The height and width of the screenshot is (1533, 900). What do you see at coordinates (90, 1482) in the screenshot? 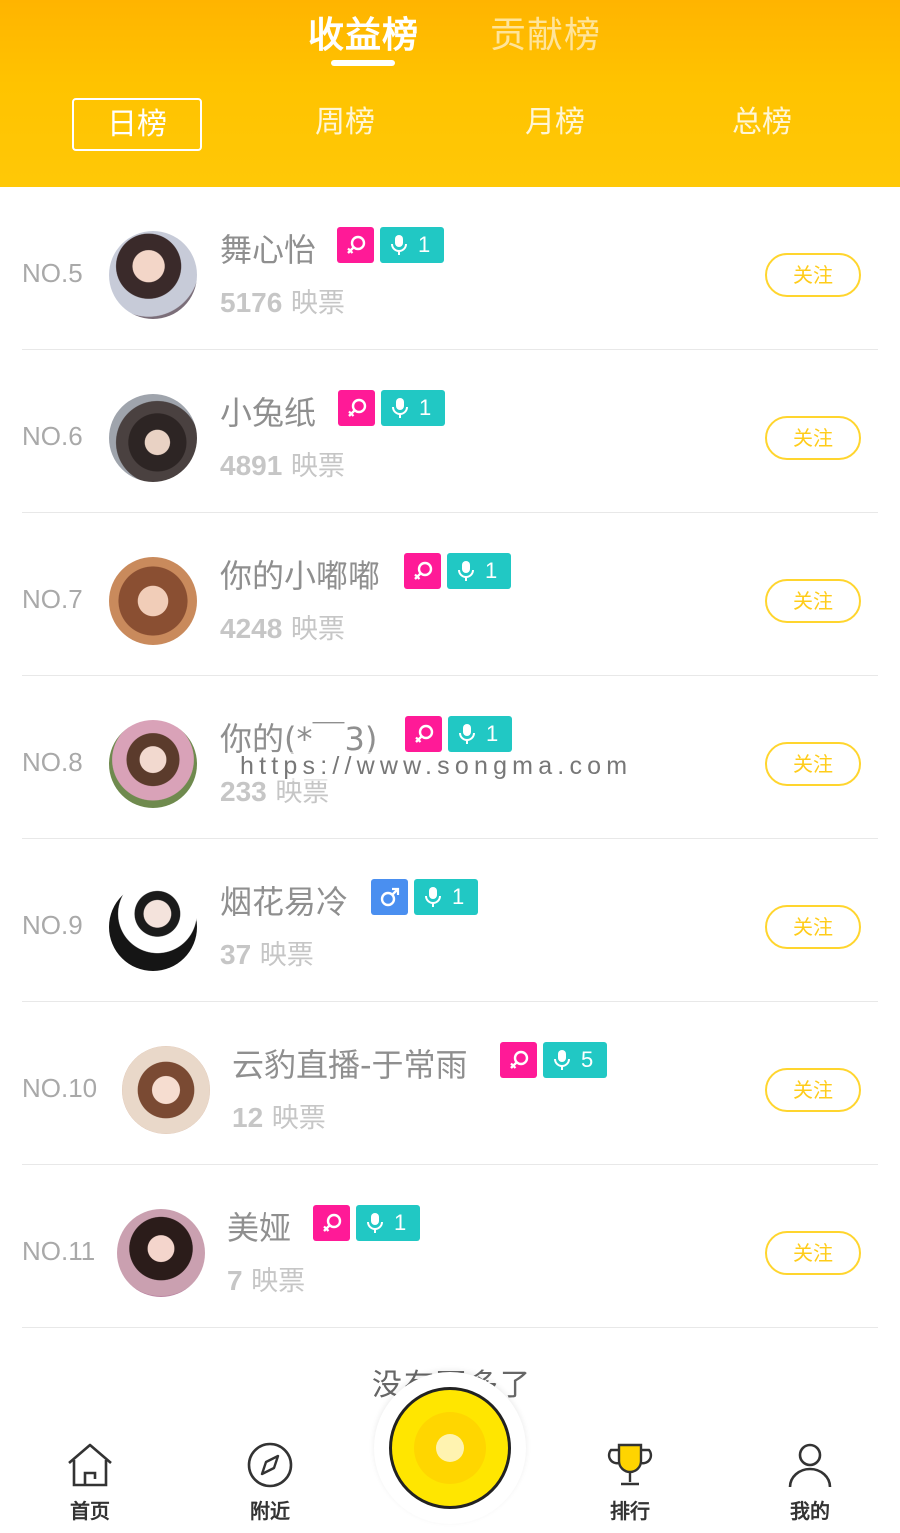
I see `nav-home: 首页` at bounding box center [90, 1482].